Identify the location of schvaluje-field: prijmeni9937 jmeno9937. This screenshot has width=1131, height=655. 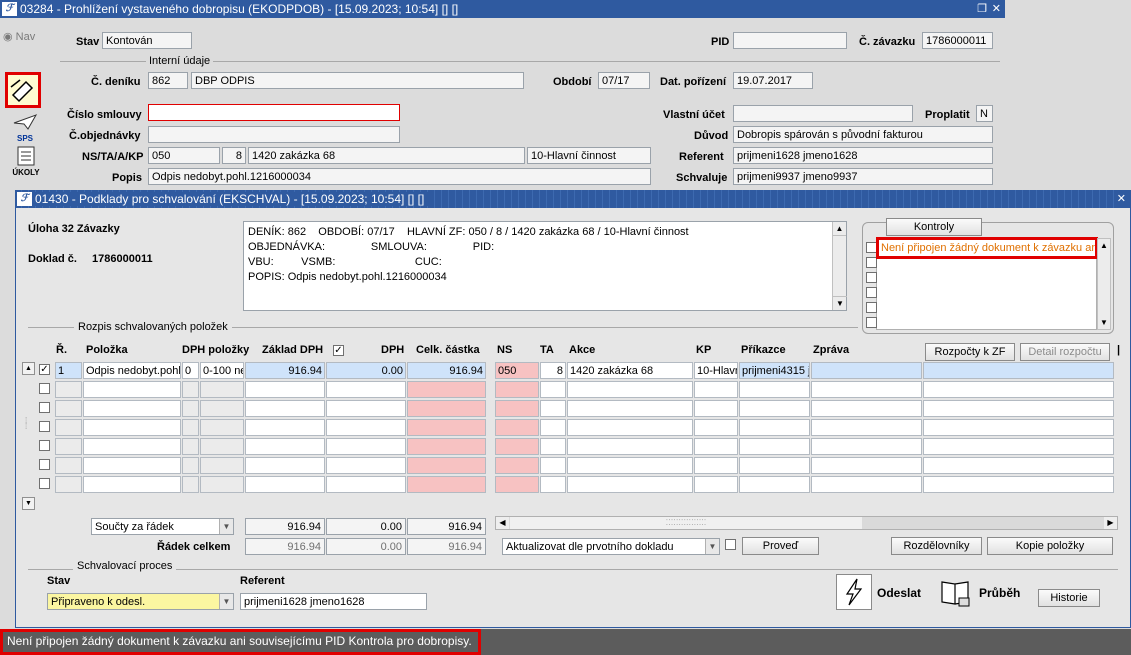
(863, 176).